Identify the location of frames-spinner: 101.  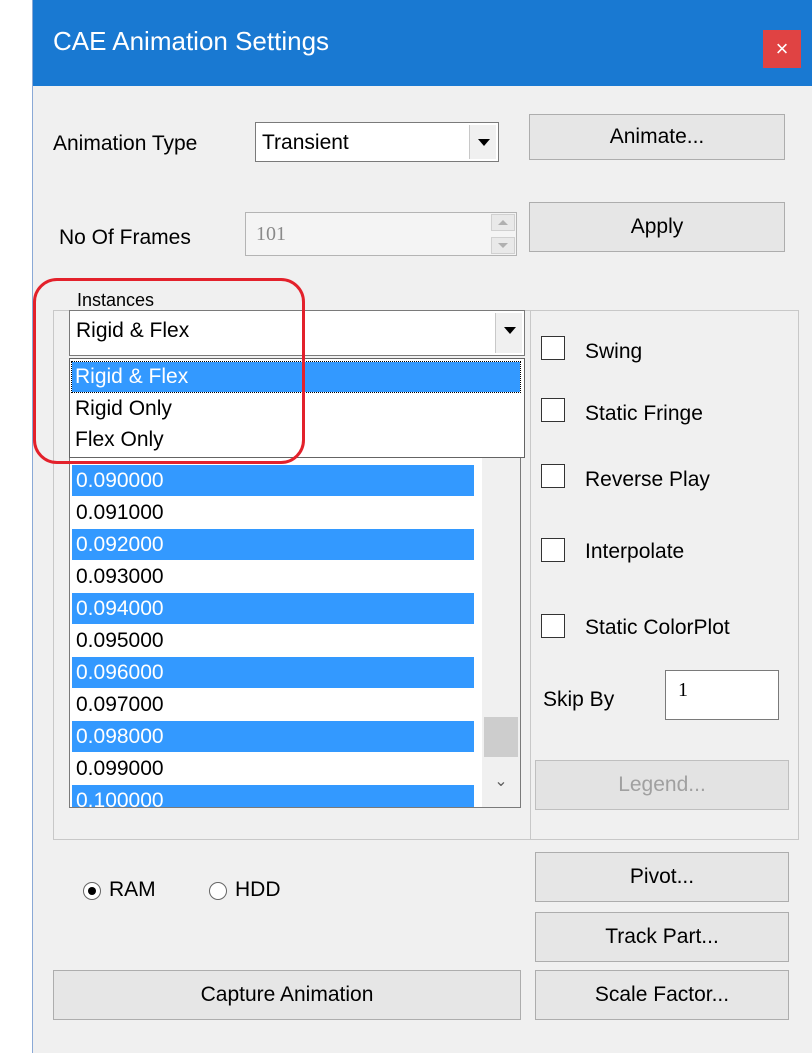
(381, 234).